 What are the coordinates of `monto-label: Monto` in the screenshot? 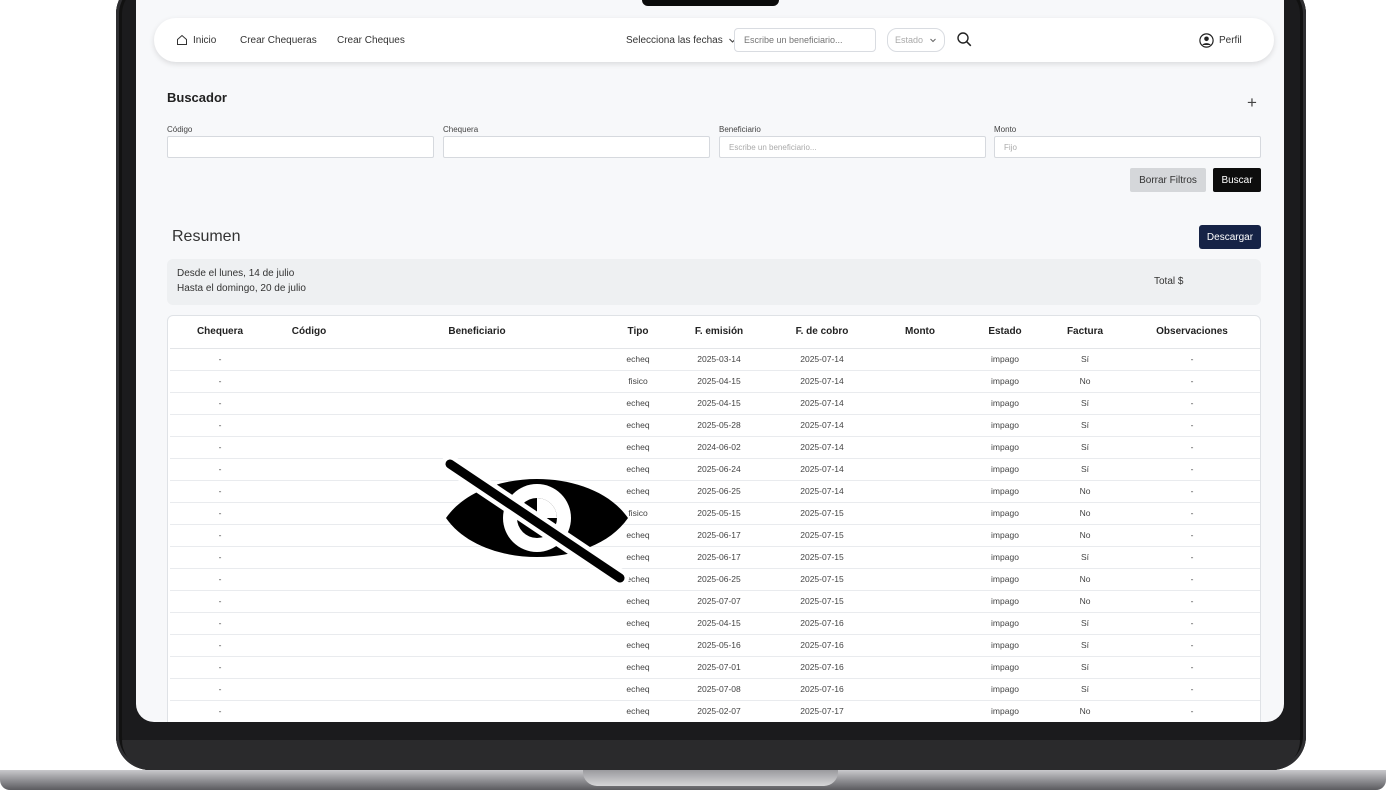 It's located at (1005, 129).